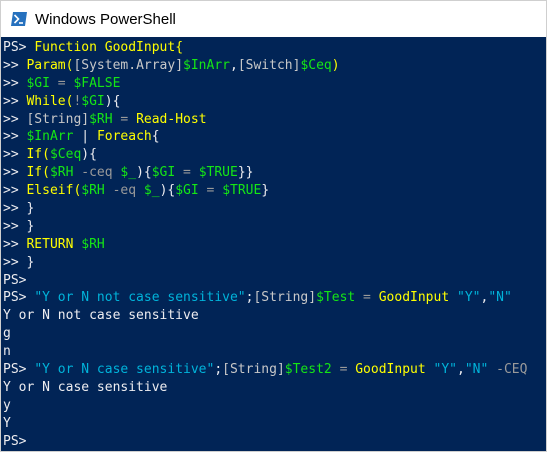  I want to click on window-title: Windows PowerShell, so click(105, 19).